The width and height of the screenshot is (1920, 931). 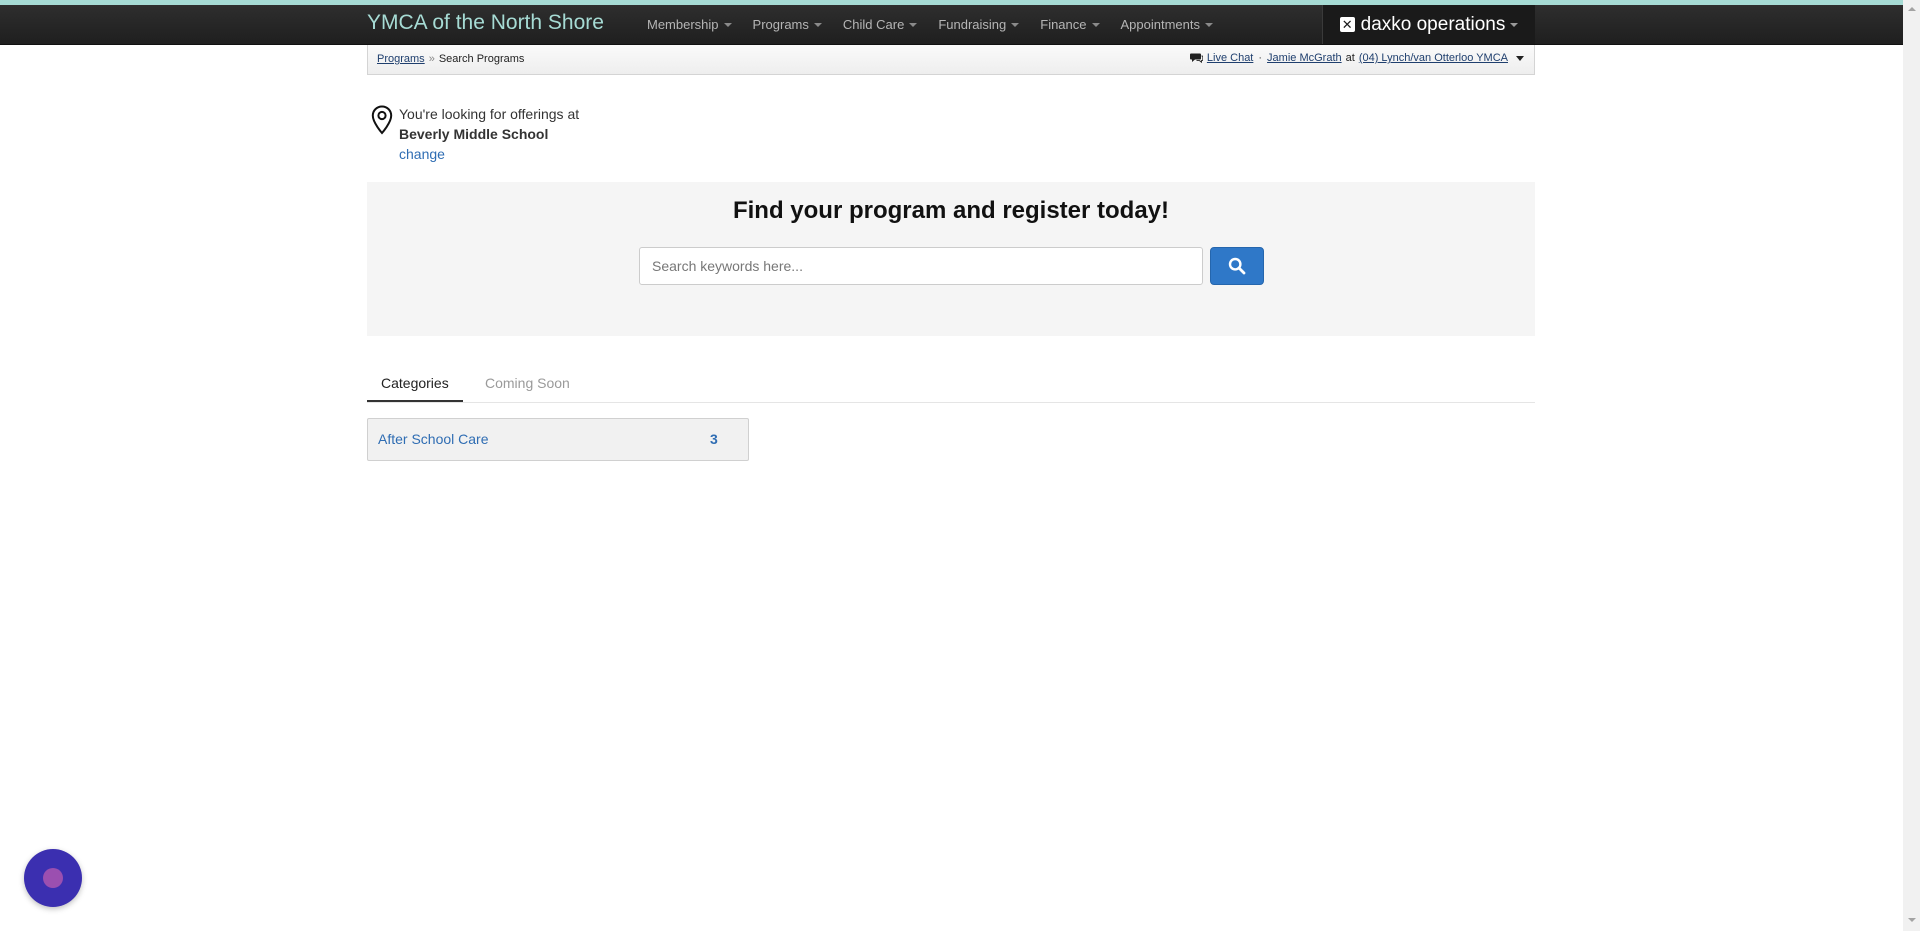 I want to click on at-text: at, so click(x=1350, y=58).